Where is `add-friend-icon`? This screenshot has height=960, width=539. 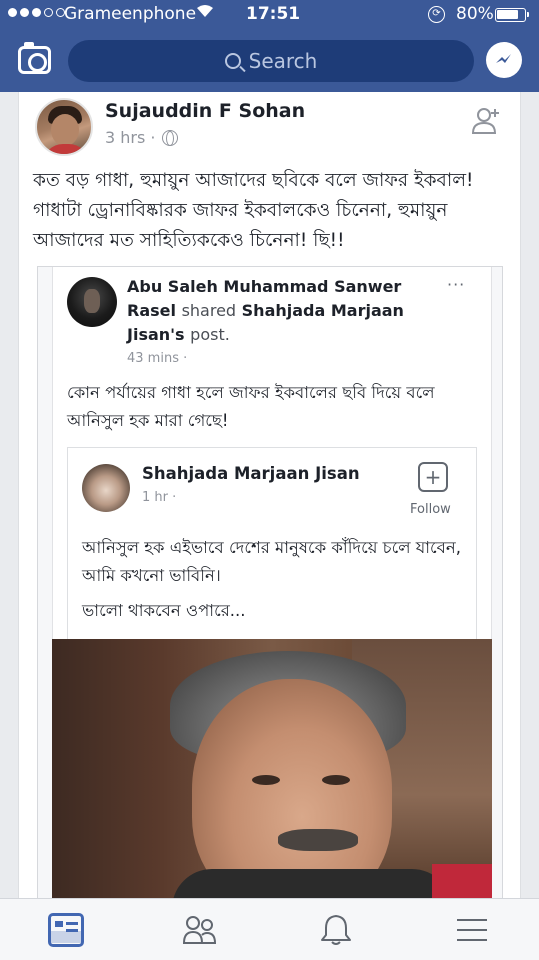 add-friend-icon is located at coordinates (486, 121).